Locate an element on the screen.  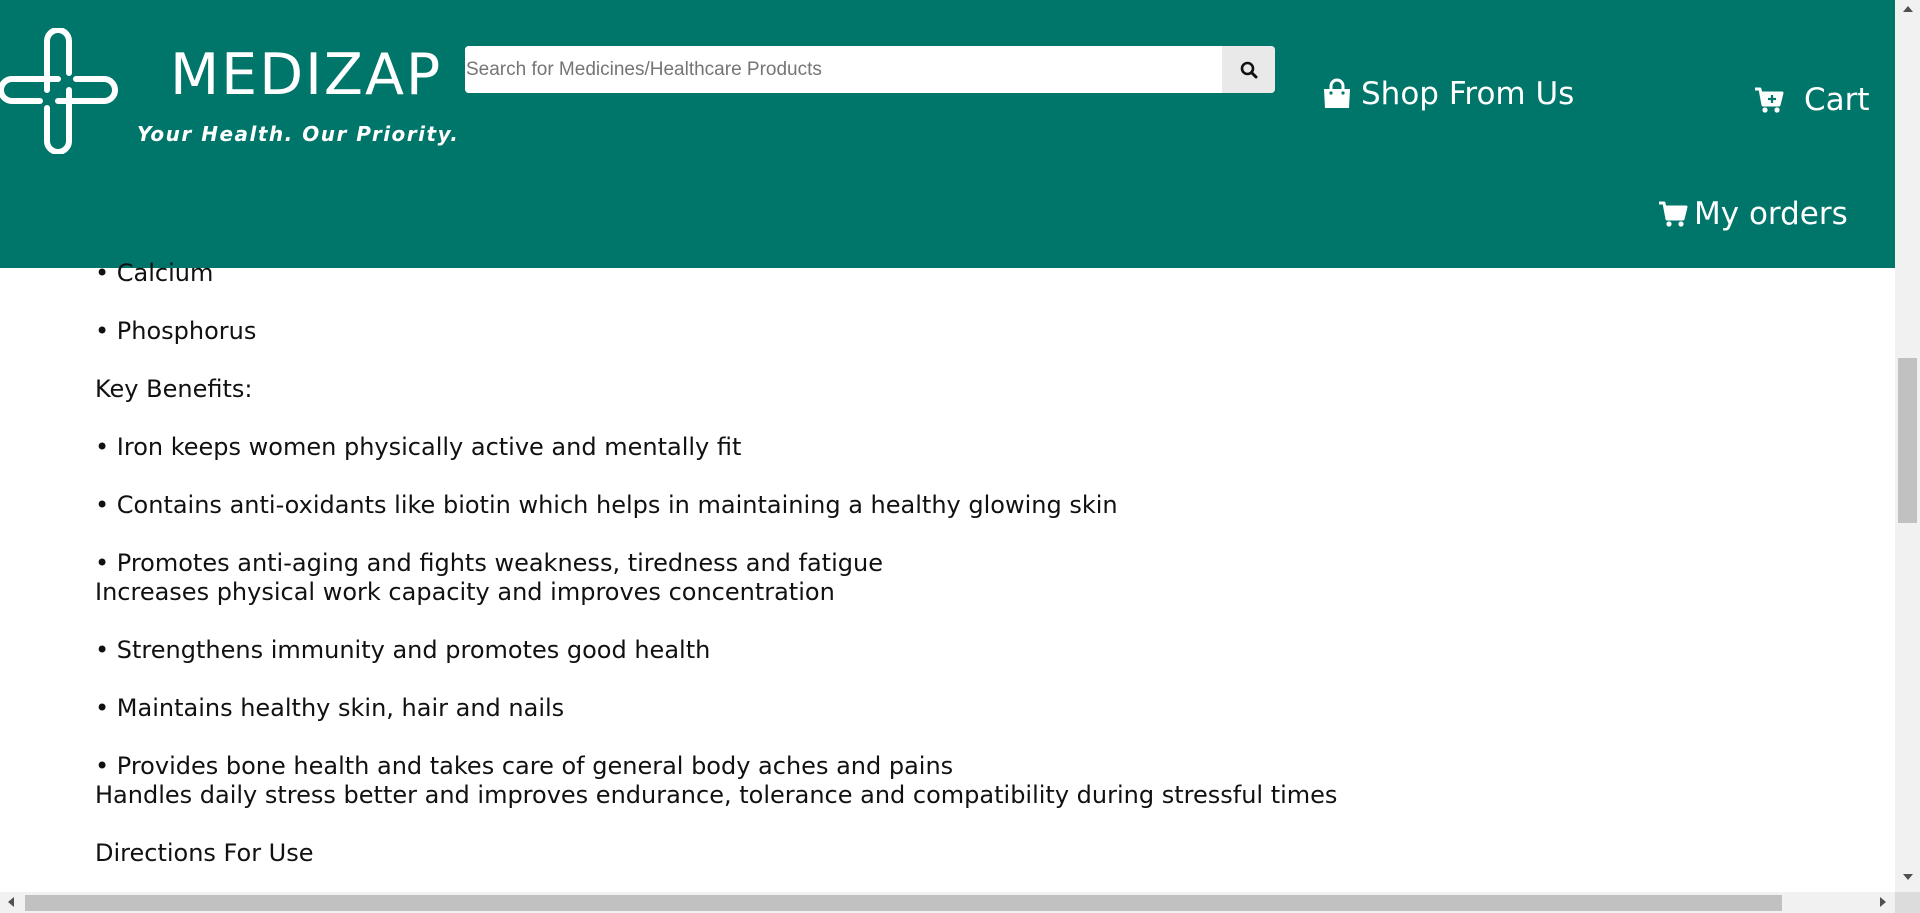
horizontal-scrollbar-thumb is located at coordinates (903, 903).